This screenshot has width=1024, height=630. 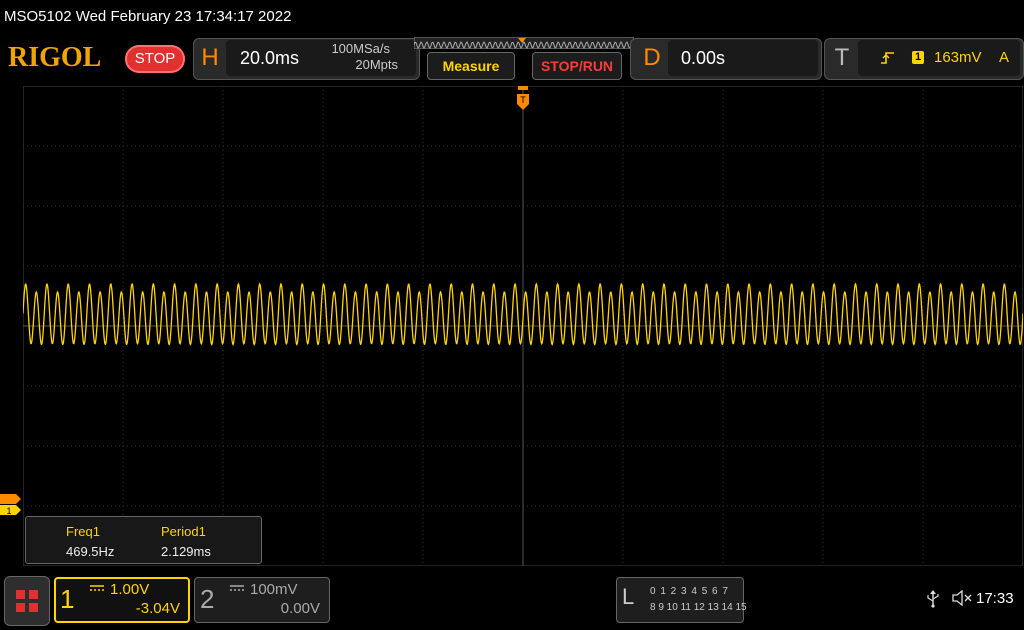 What do you see at coordinates (703, 58) in the screenshot?
I see `delay-value: 0.00s` at bounding box center [703, 58].